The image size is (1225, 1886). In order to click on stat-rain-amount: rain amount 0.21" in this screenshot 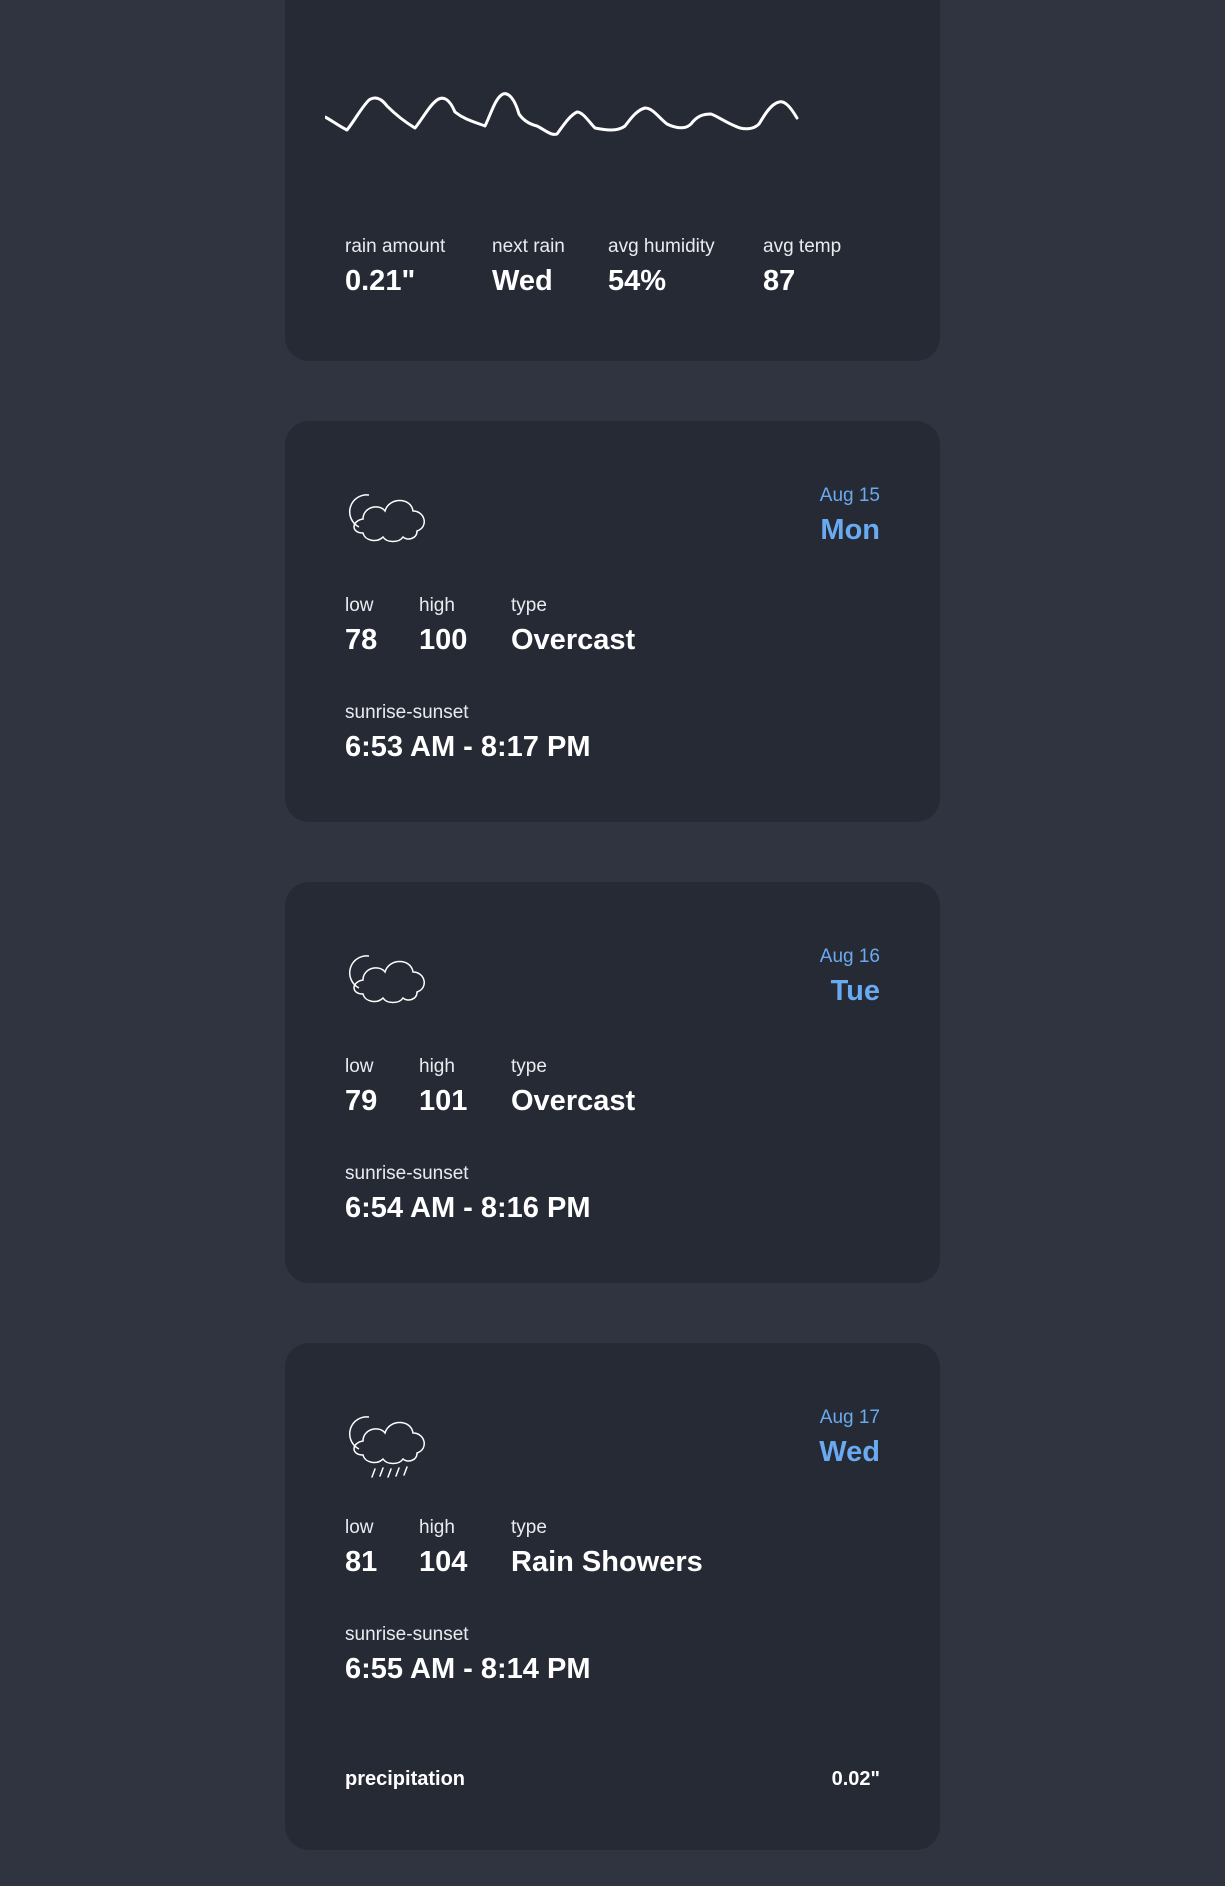, I will do `click(395, 267)`.